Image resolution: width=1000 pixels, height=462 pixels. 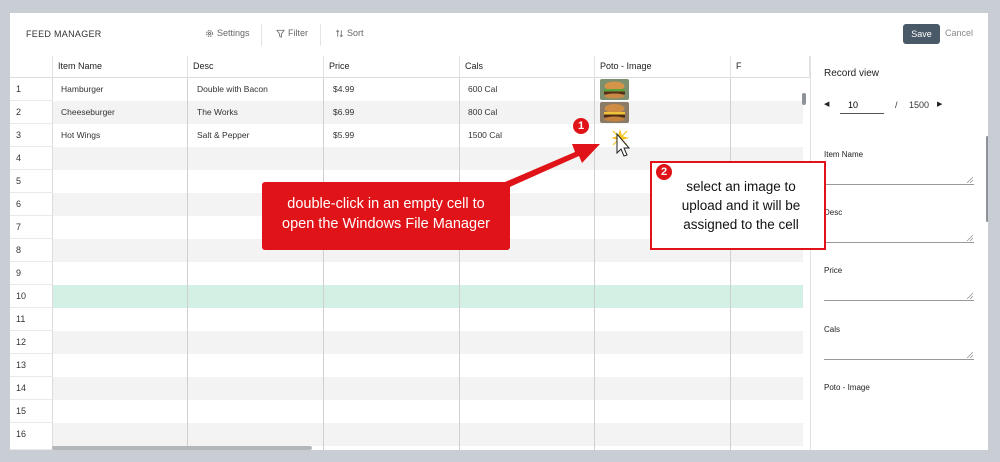 What do you see at coordinates (31, 319) in the screenshot?
I see `row-number: 11` at bounding box center [31, 319].